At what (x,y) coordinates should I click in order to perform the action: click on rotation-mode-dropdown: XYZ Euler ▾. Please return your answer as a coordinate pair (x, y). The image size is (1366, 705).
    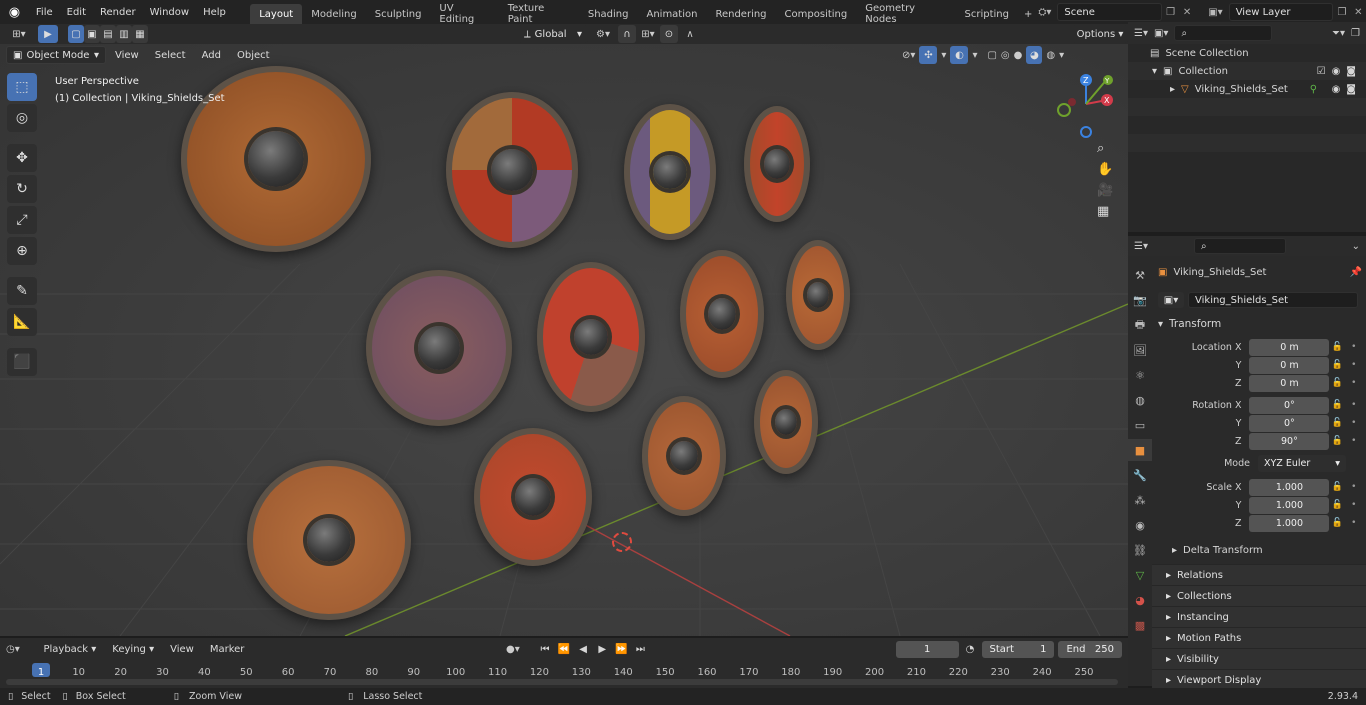
    Looking at the image, I should click on (1302, 463).